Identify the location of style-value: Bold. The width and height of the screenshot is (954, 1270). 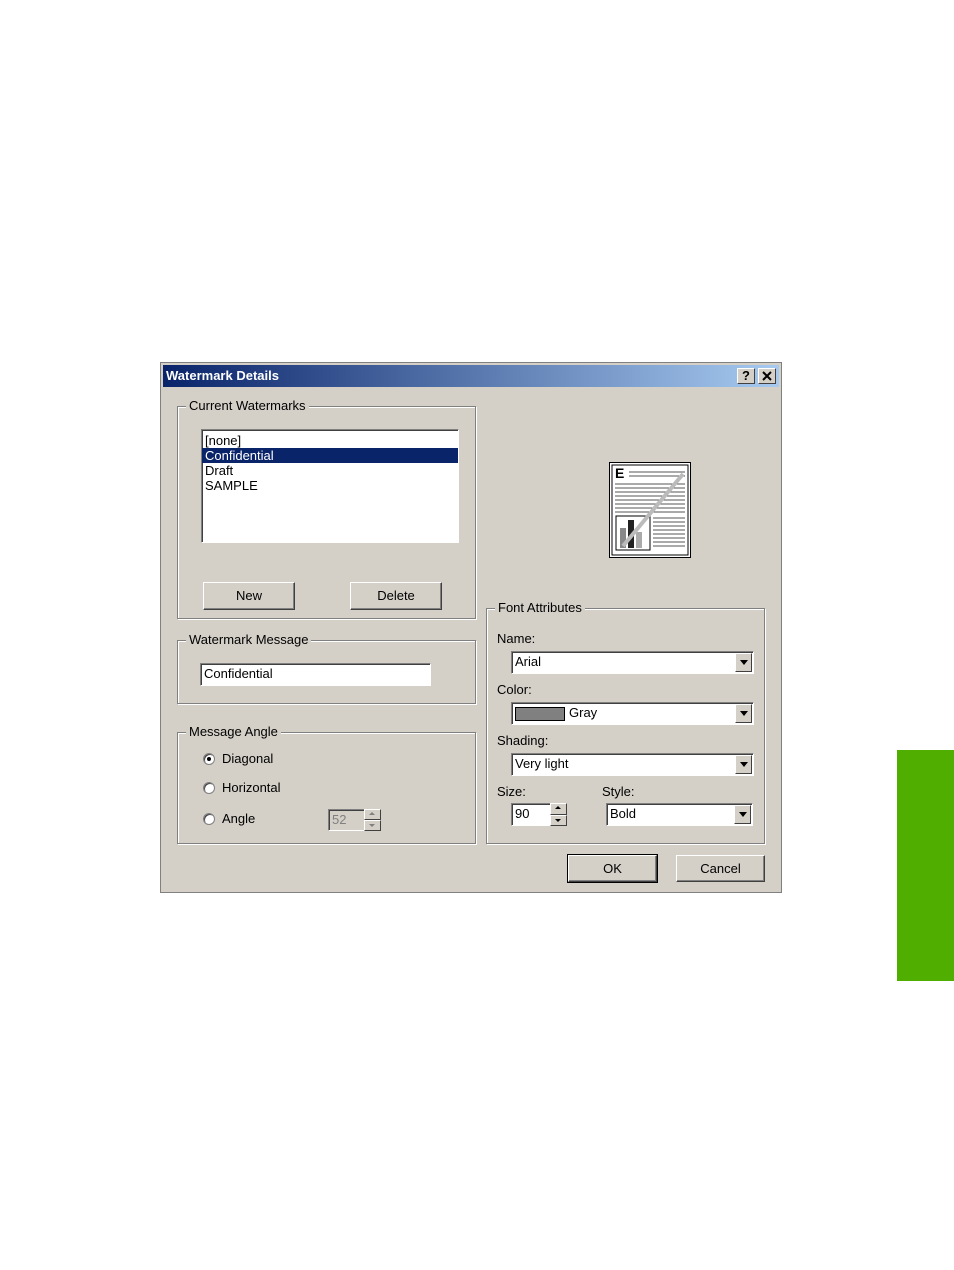
(623, 813).